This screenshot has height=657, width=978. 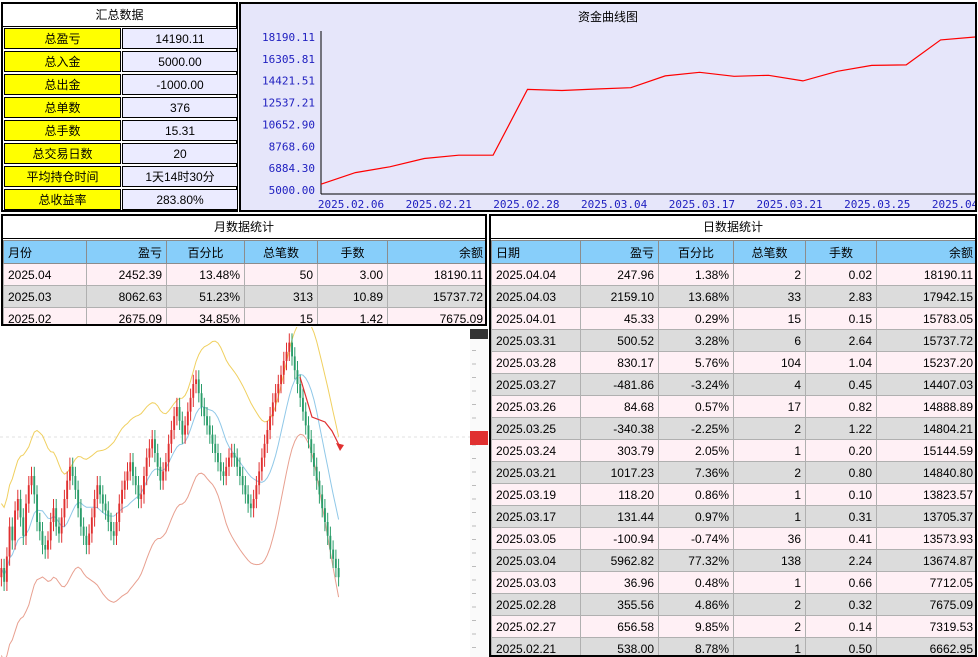 What do you see at coordinates (536, 406) in the screenshot?
I see `daily-cell: 2025.03.26` at bounding box center [536, 406].